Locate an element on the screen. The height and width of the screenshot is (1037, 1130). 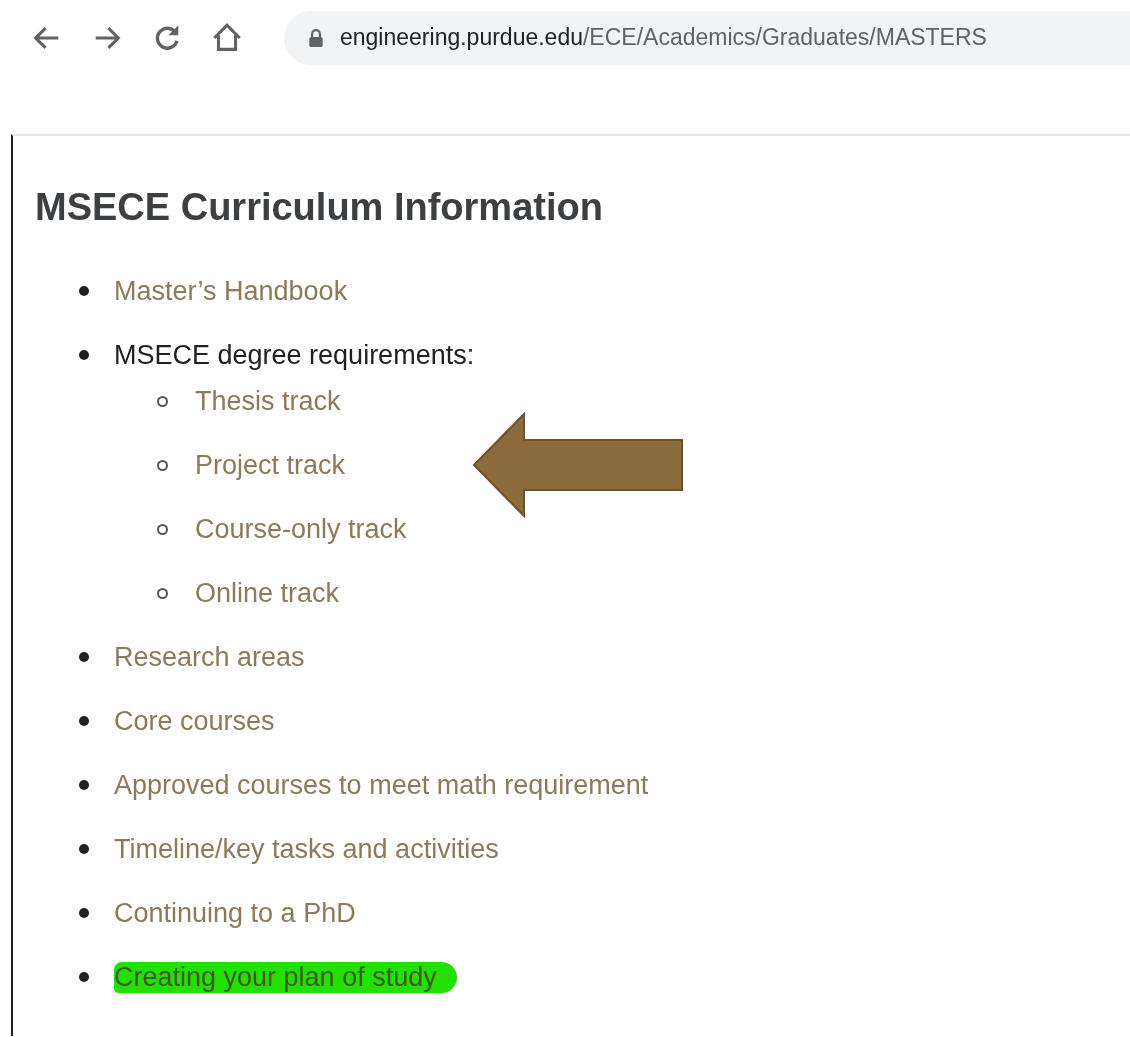
link: Online track is located at coordinates (267, 593).